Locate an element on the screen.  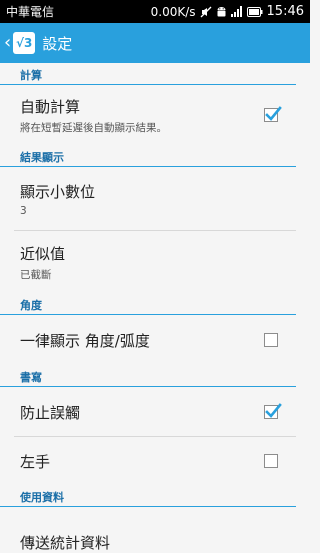
page-title: 設定 is located at coordinates (57, 43).